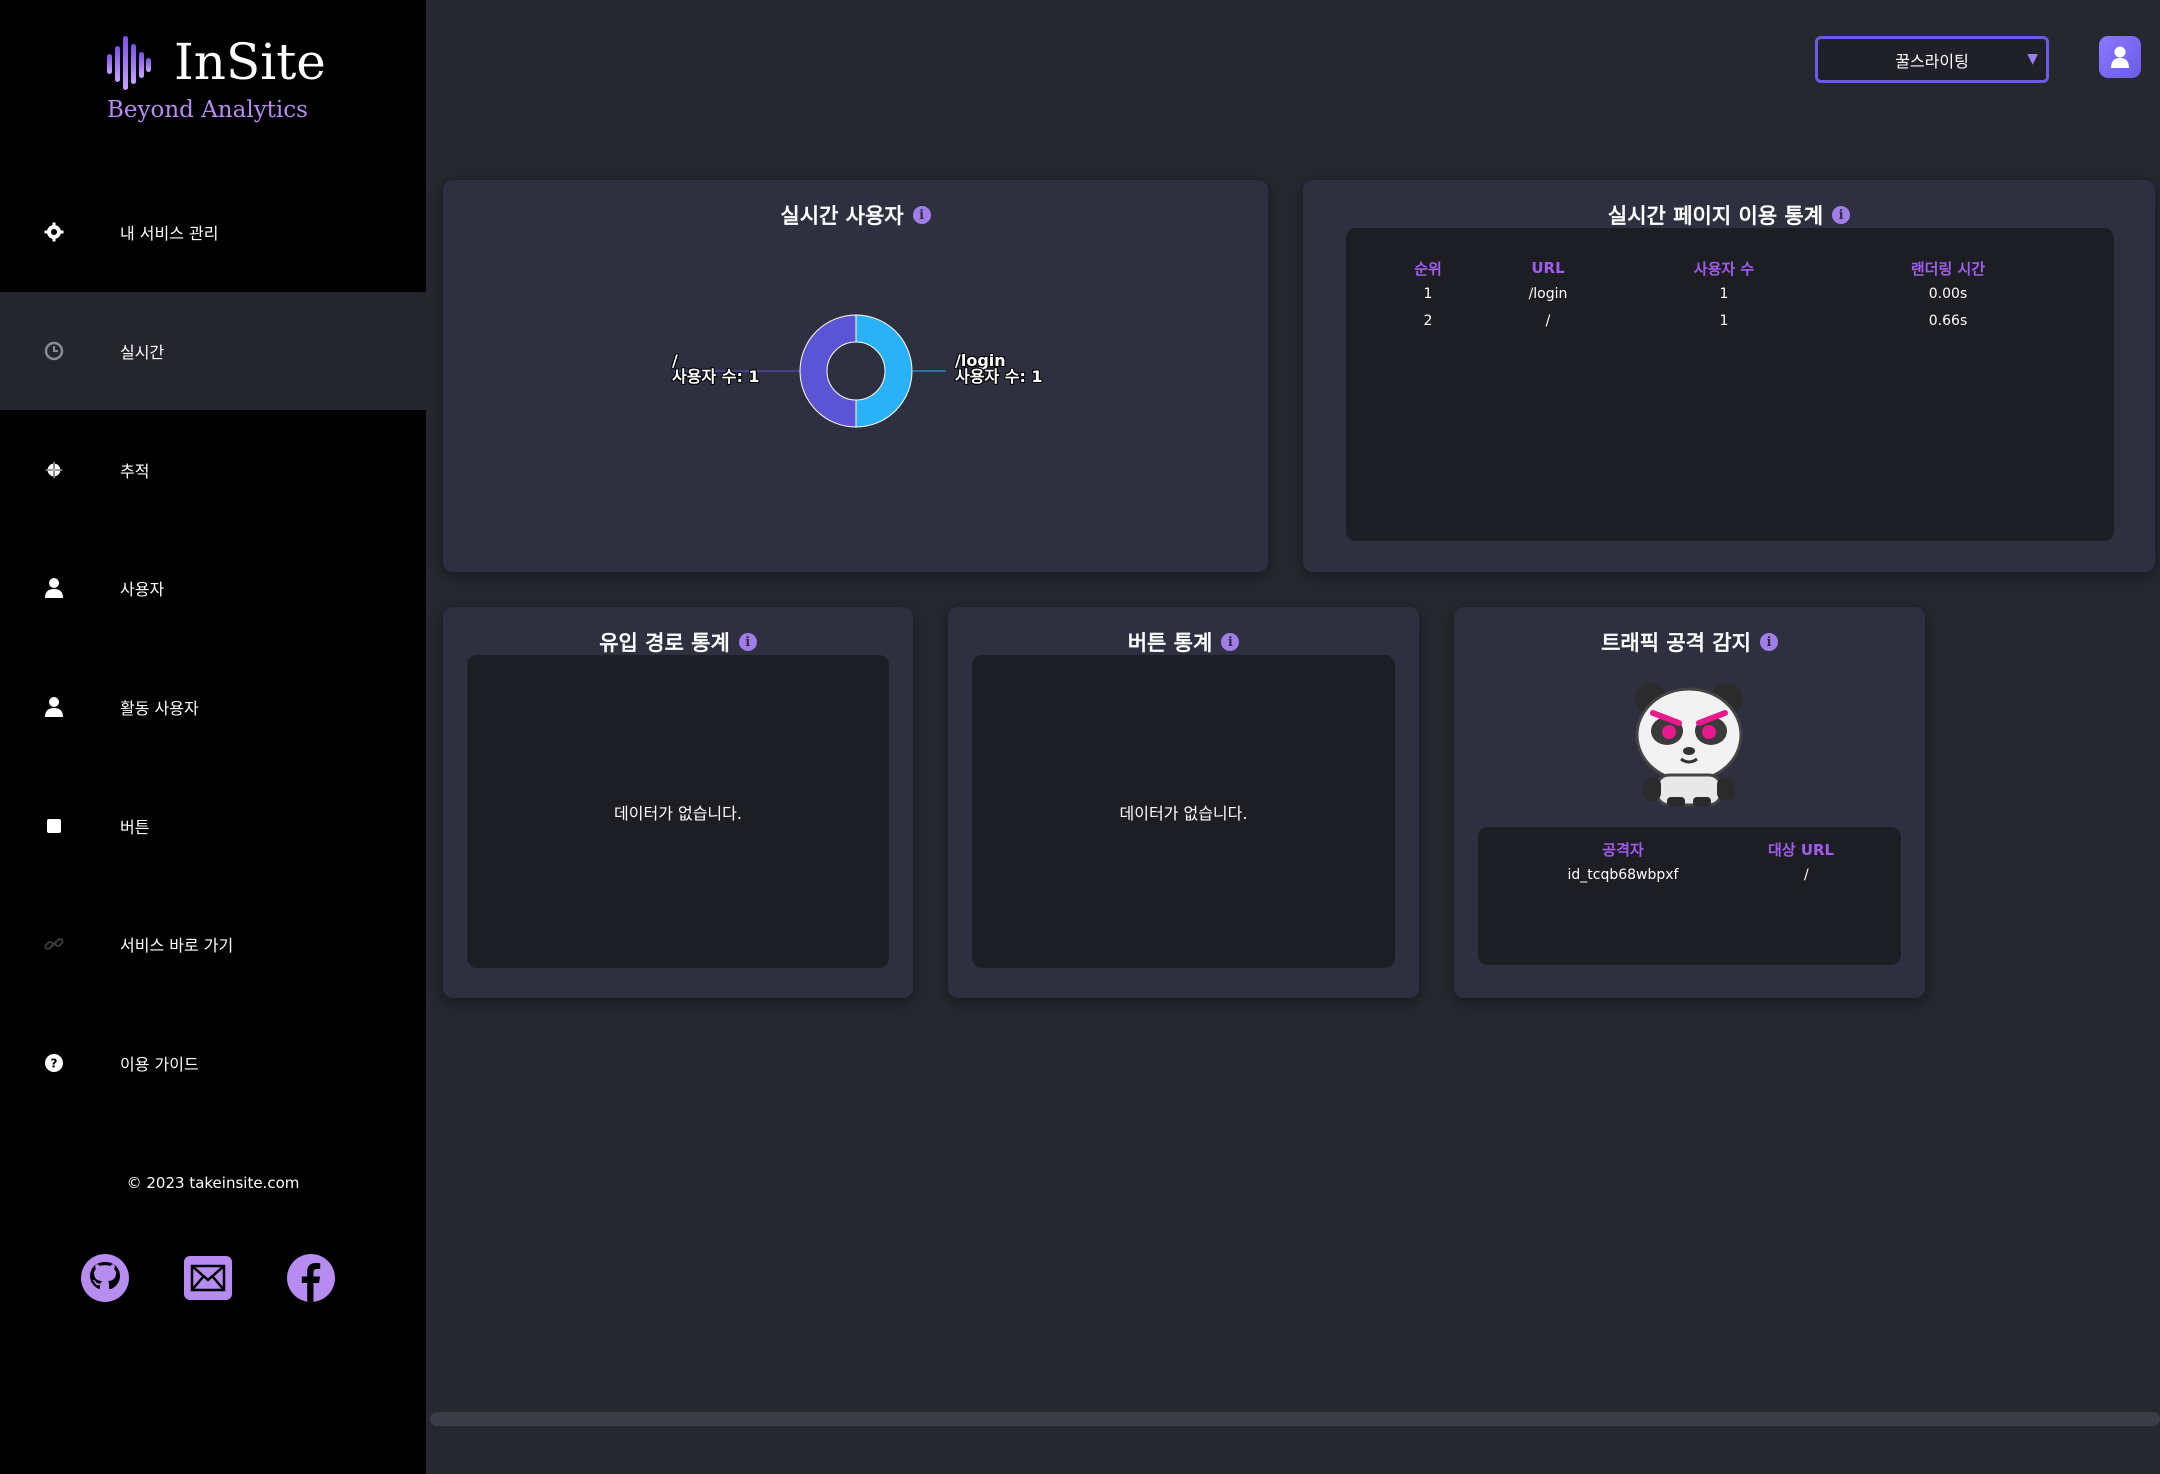  I want to click on table-row: 2 / 1 0.66s, so click(1730, 320).